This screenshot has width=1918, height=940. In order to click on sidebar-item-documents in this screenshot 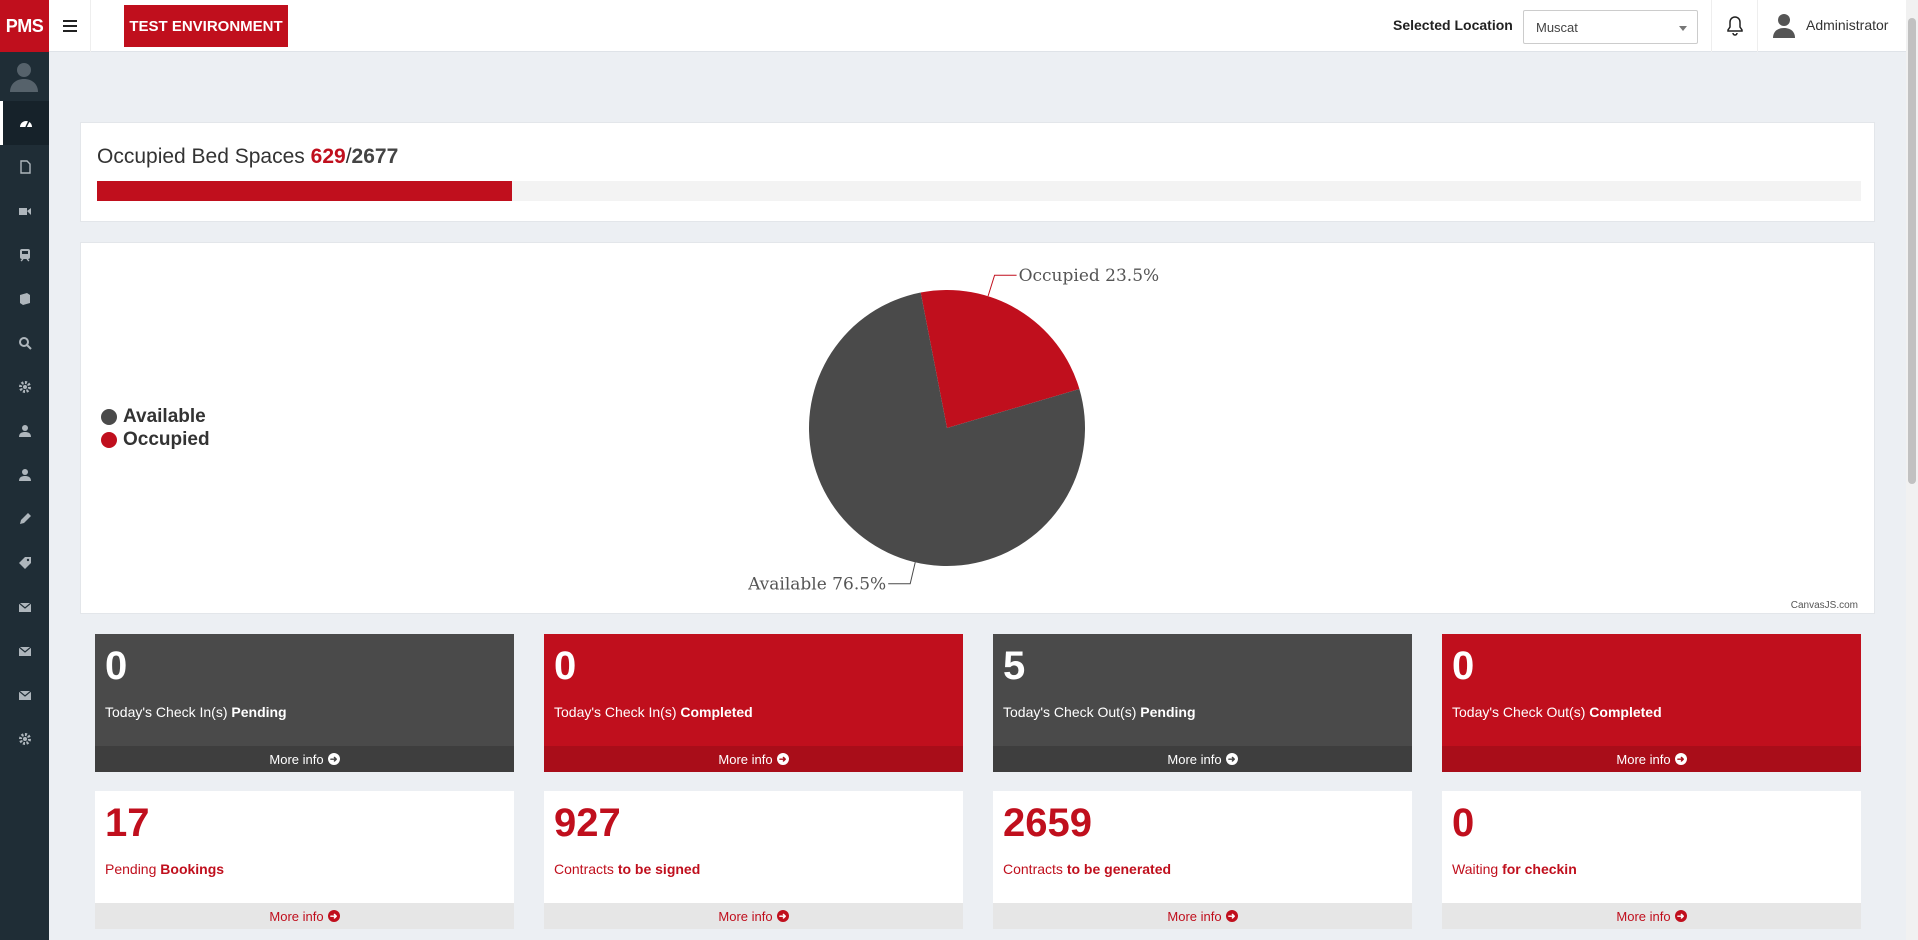, I will do `click(24, 167)`.